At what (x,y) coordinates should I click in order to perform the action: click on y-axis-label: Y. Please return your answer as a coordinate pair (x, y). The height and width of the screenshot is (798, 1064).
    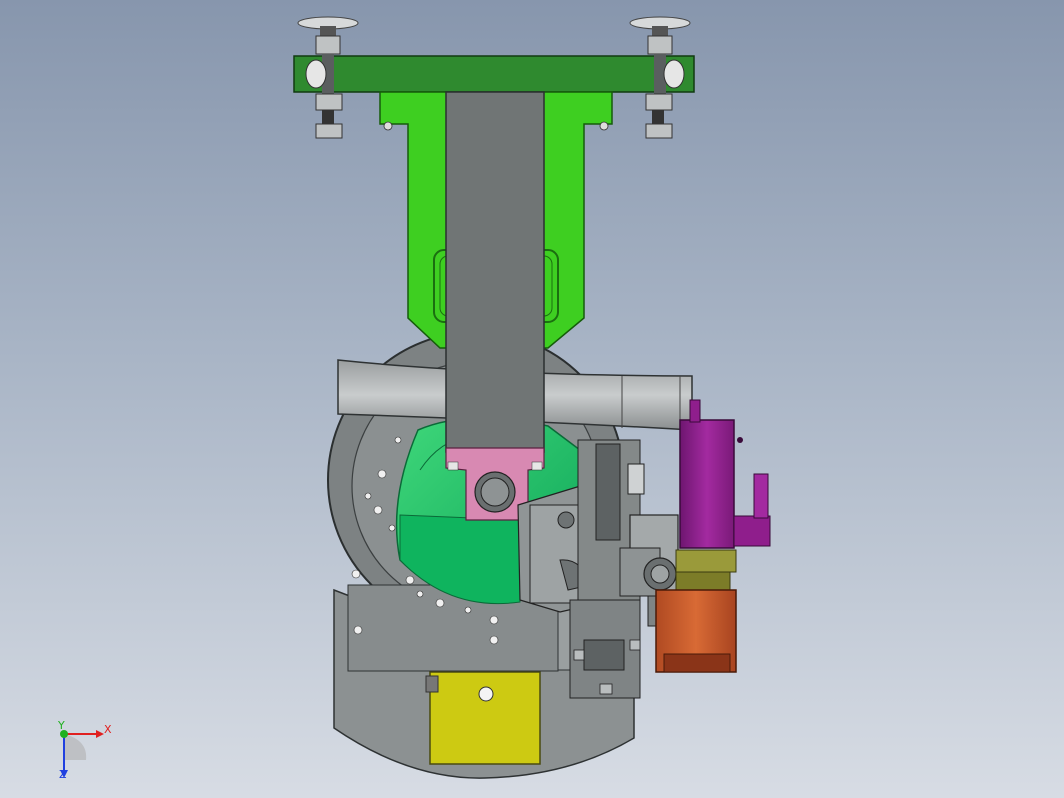
    Looking at the image, I should click on (61, 725).